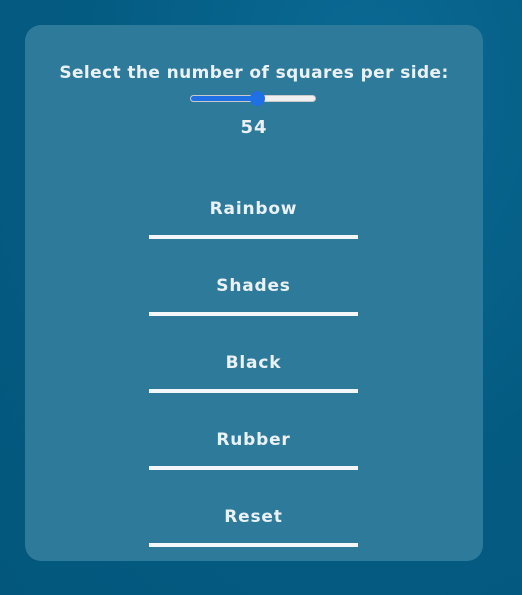 Image resolution: width=522 pixels, height=595 pixels. I want to click on slider-thumb, so click(257, 98).